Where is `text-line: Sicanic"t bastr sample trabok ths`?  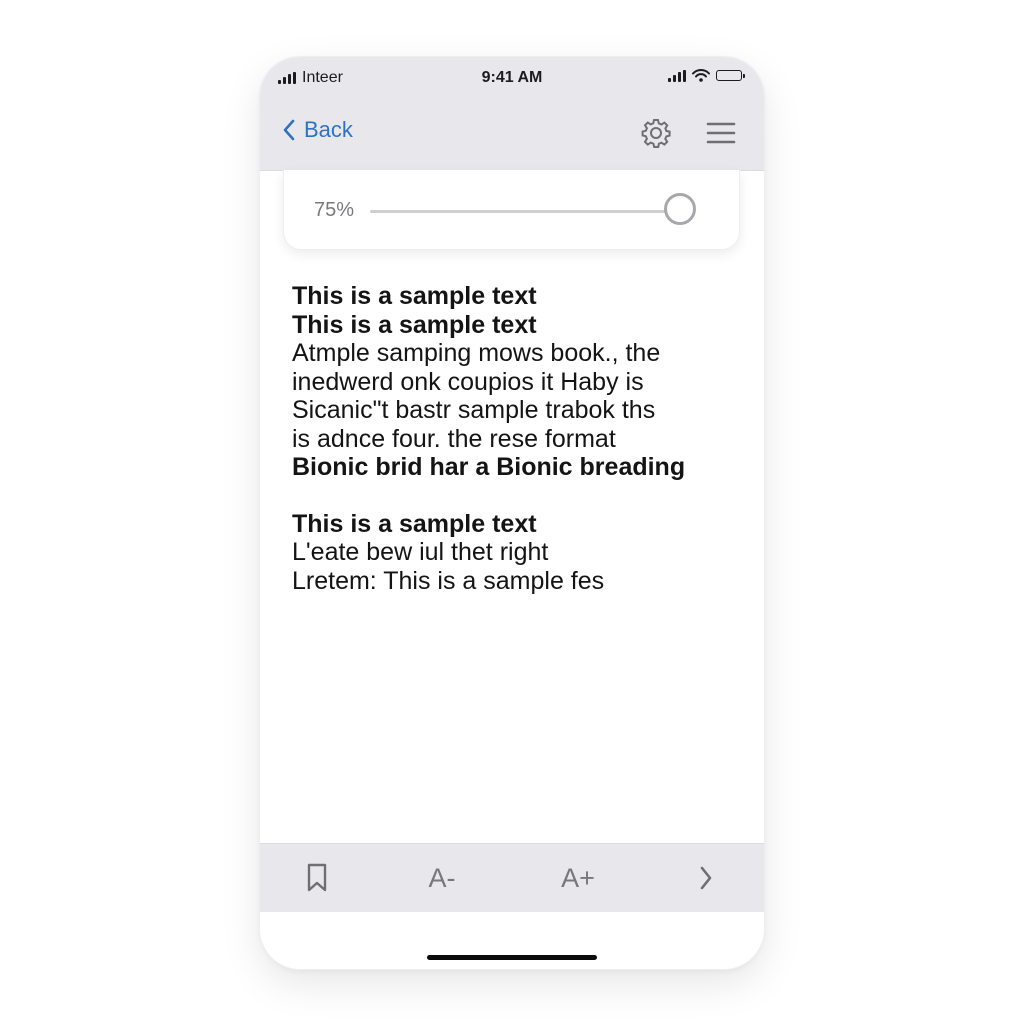 text-line: Sicanic"t bastr sample trabok ths is located at coordinates (474, 410).